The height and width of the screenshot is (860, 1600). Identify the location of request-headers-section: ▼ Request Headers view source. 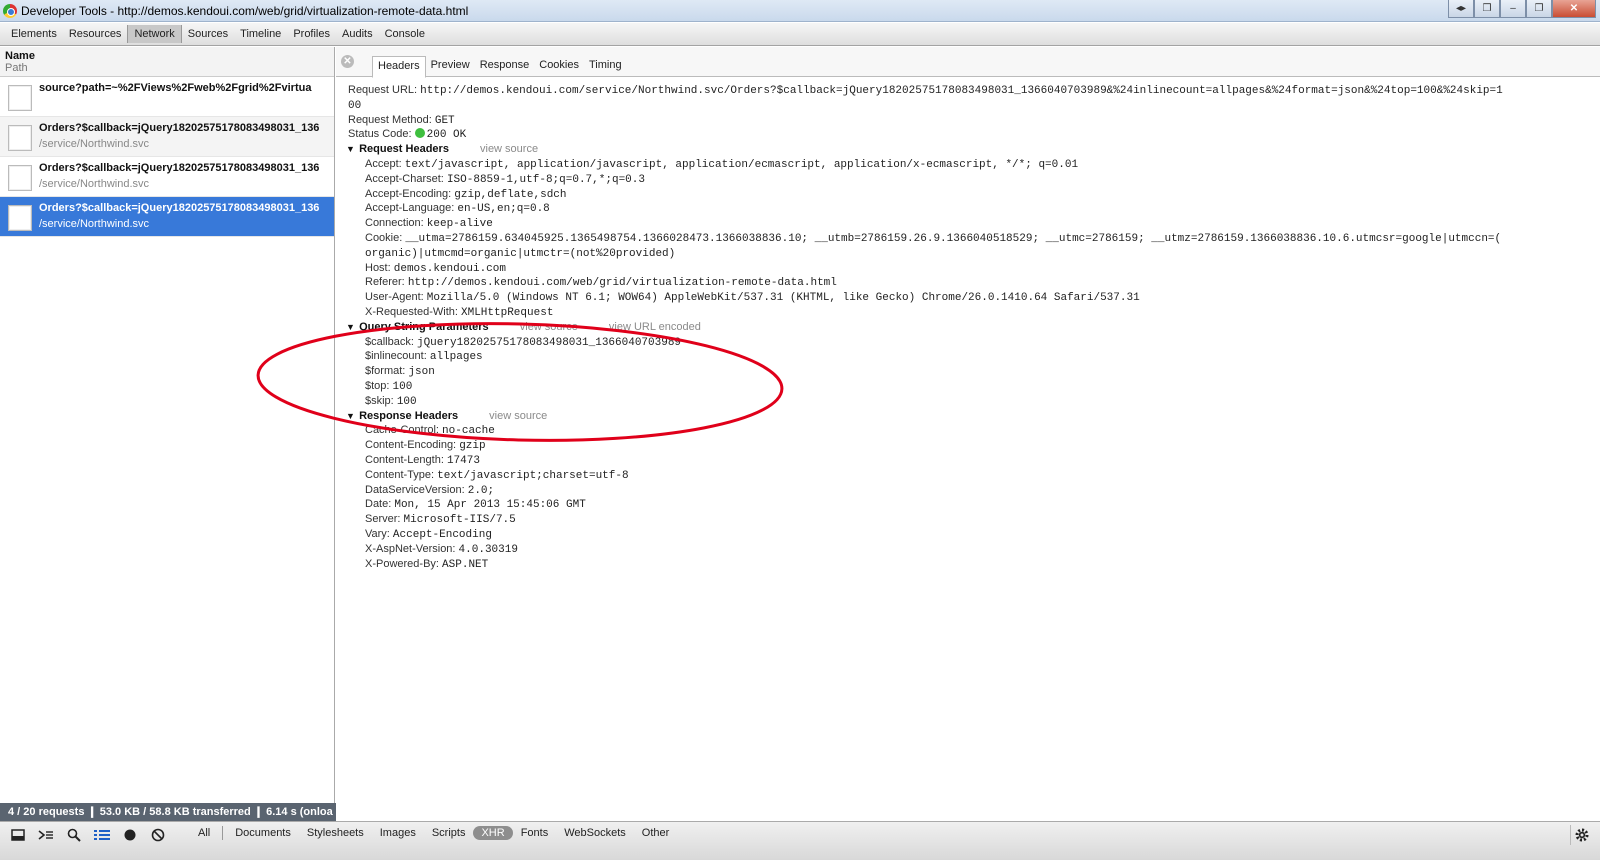
(972, 149).